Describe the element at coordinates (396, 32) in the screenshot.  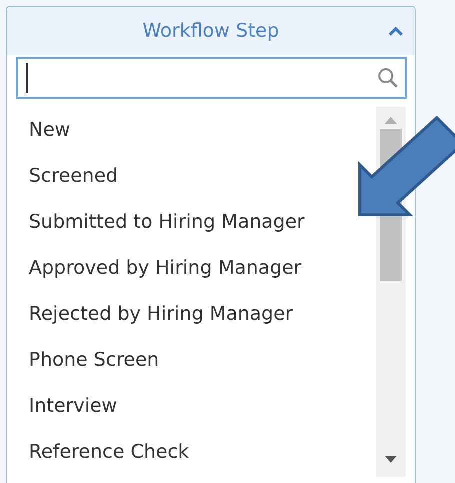
I see `chevron-up-icon` at that location.